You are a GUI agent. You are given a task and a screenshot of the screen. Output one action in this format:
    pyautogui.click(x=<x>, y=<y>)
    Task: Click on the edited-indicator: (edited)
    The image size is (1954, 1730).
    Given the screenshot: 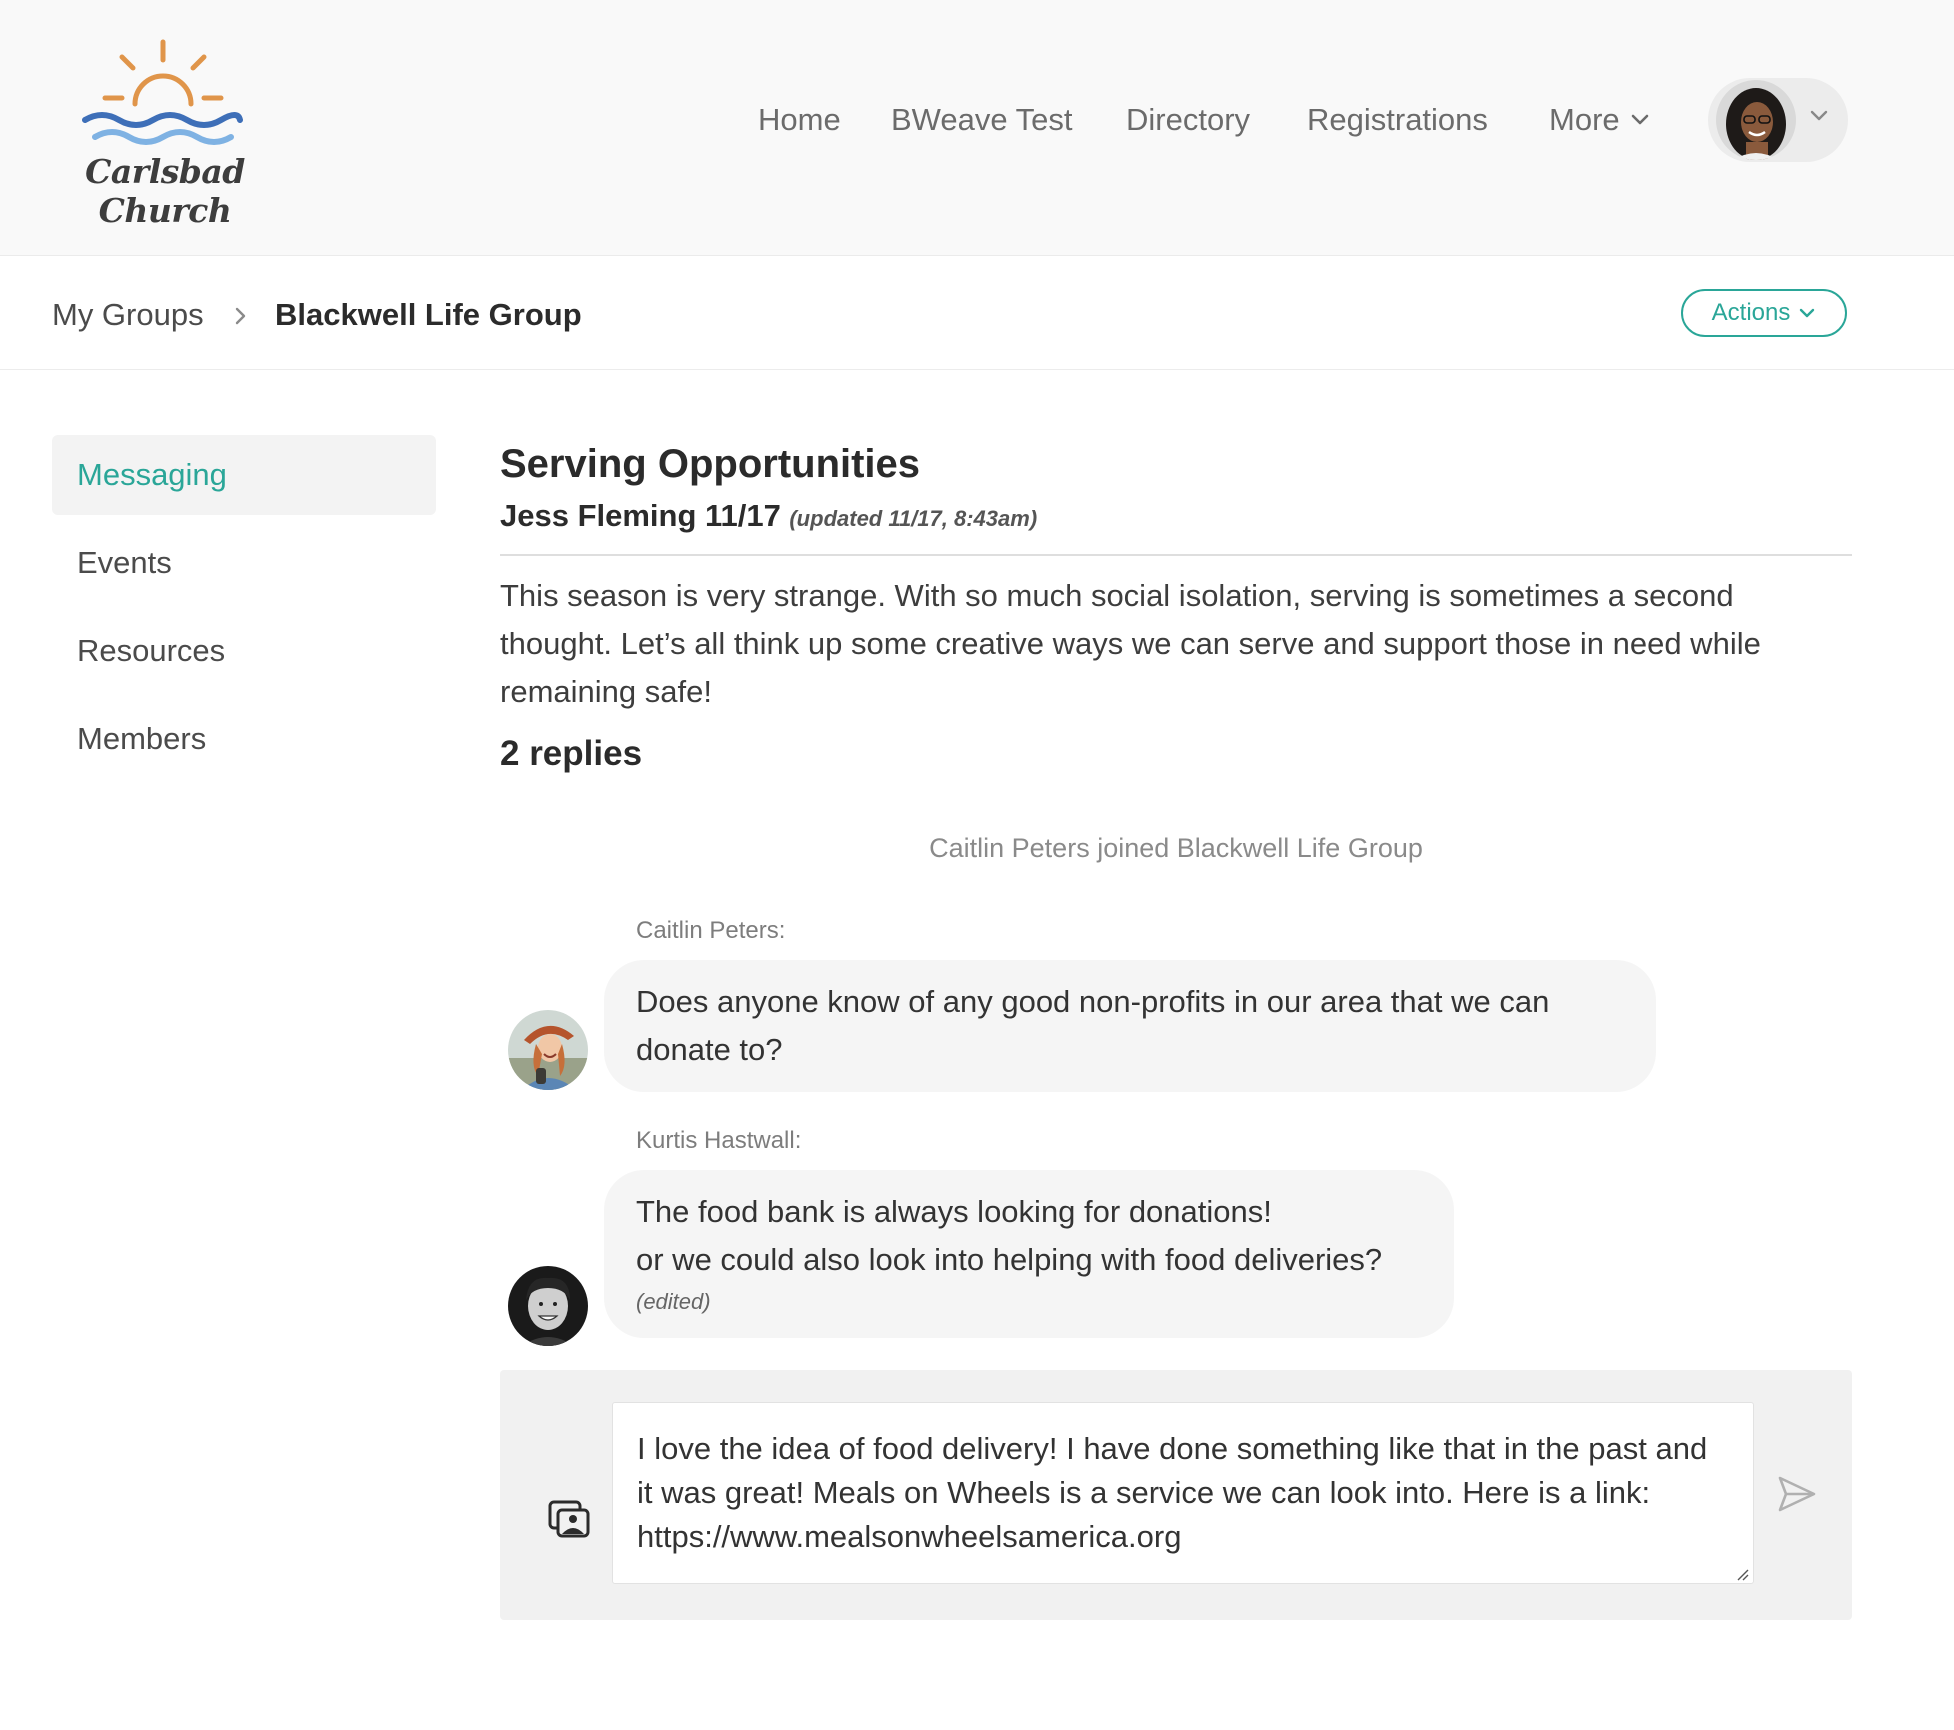 What is the action you would take?
    pyautogui.click(x=673, y=1301)
    